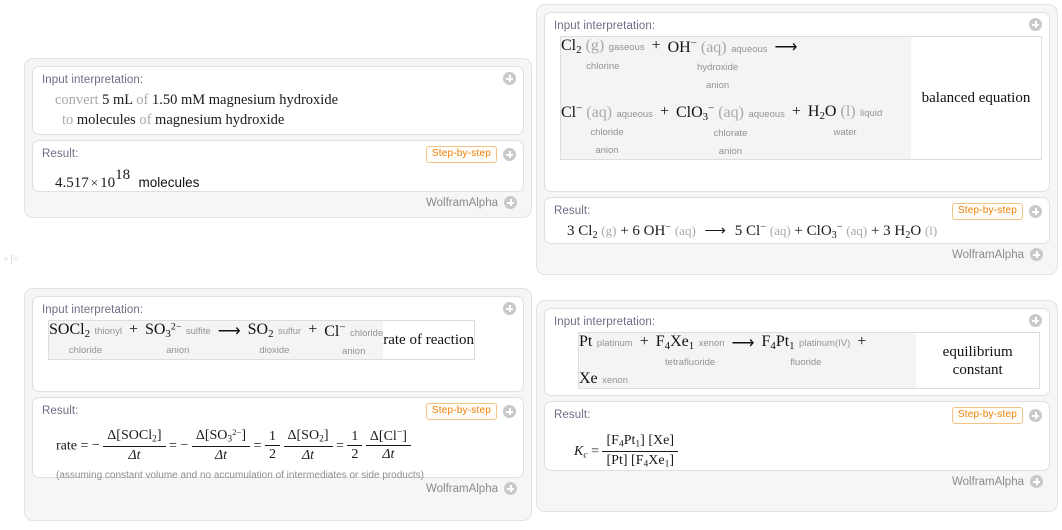 This screenshot has width=1062, height=530. I want to click on kc-numerator: [F4Pt1] [Xe], so click(640, 442).